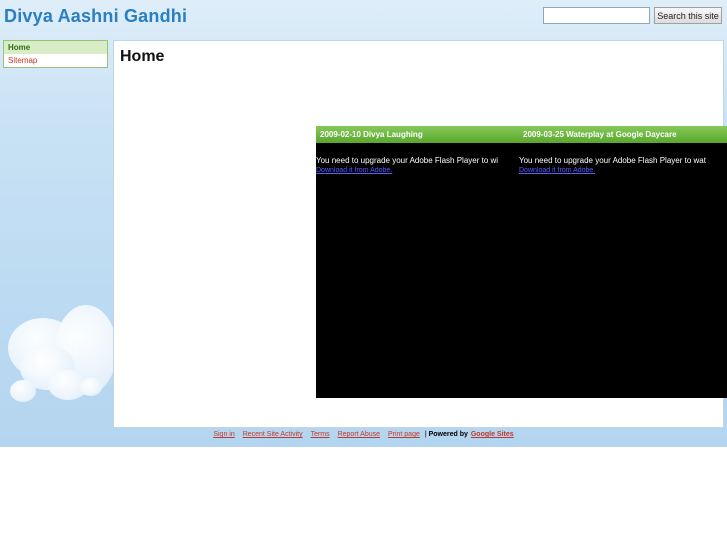 This screenshot has width=727, height=545. What do you see at coordinates (596, 15) in the screenshot?
I see `search-input` at bounding box center [596, 15].